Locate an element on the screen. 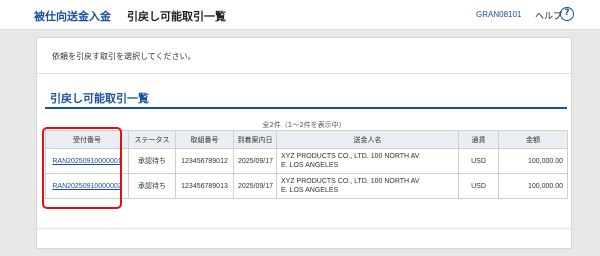  section-title: 引戻し可能取引一覧 is located at coordinates (99, 98).